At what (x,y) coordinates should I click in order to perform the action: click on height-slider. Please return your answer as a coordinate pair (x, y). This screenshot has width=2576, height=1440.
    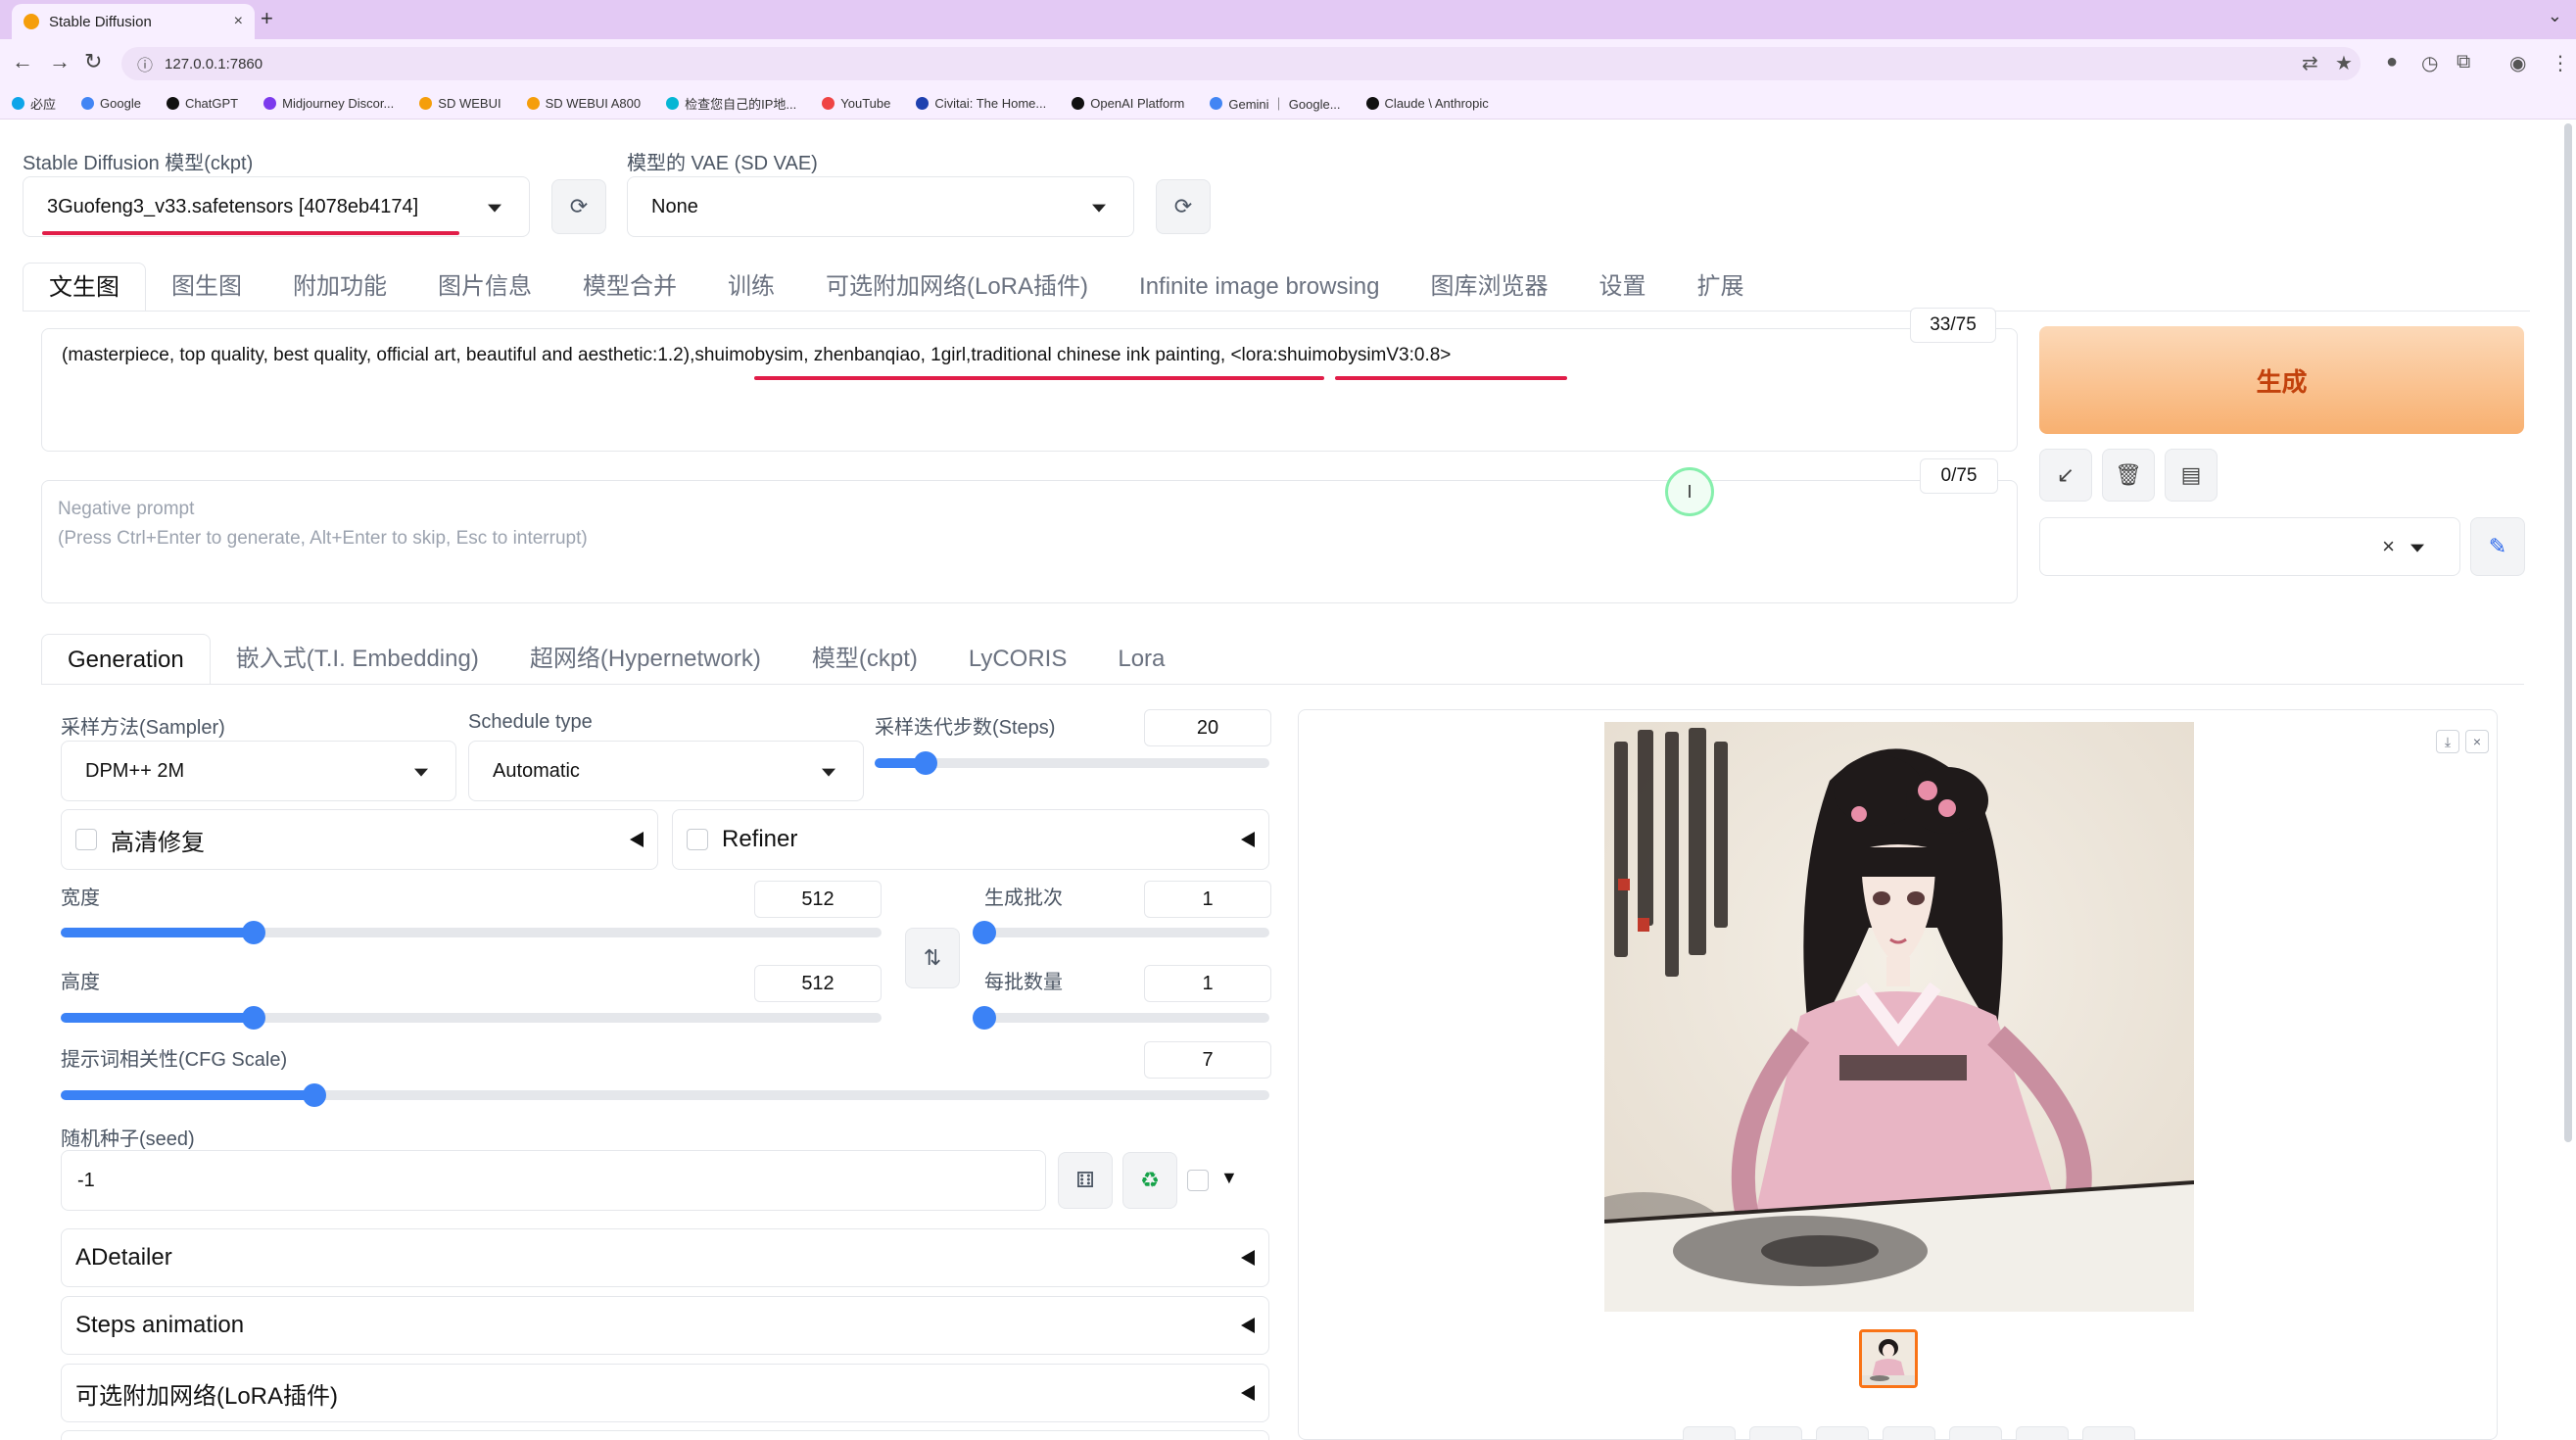
    Looking at the image, I should click on (471, 1018).